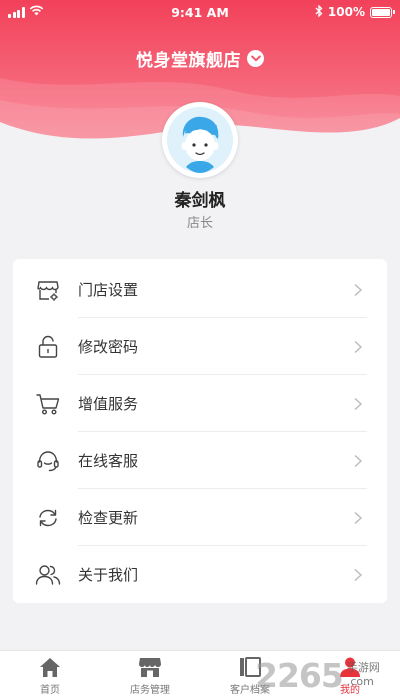 This screenshot has height=700, width=400. Describe the element at coordinates (48, 290) in the screenshot. I see `store-settings-icon` at that location.